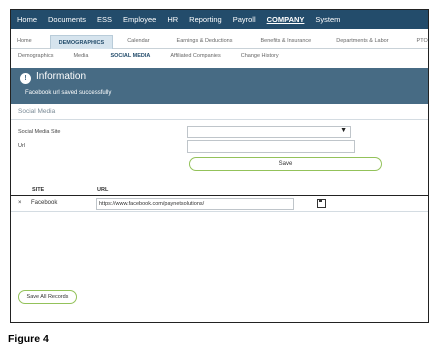 The width and height of the screenshot is (439, 363). What do you see at coordinates (205, 19) in the screenshot?
I see `nav-reporting: Reporting` at bounding box center [205, 19].